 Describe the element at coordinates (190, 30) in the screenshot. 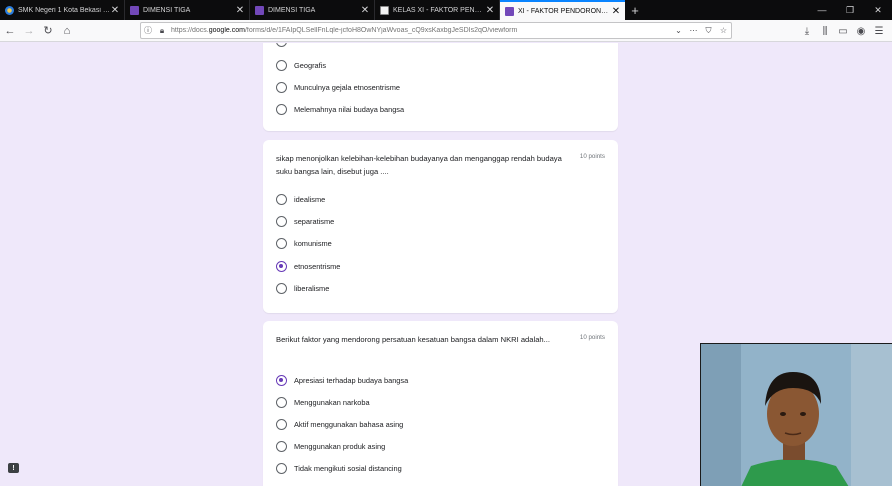

I see `url-prefix: https://docs.` at that location.